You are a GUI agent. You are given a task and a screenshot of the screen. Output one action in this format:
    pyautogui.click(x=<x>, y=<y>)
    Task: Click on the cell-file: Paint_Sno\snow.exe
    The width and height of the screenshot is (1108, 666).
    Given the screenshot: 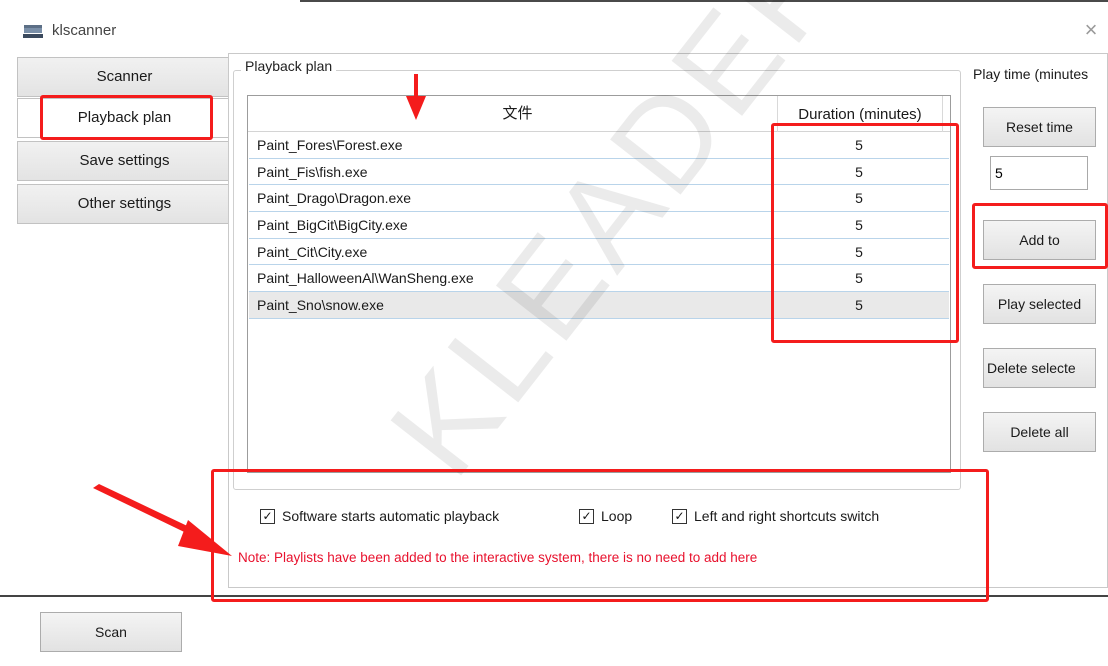 What is the action you would take?
    pyautogui.click(x=320, y=304)
    